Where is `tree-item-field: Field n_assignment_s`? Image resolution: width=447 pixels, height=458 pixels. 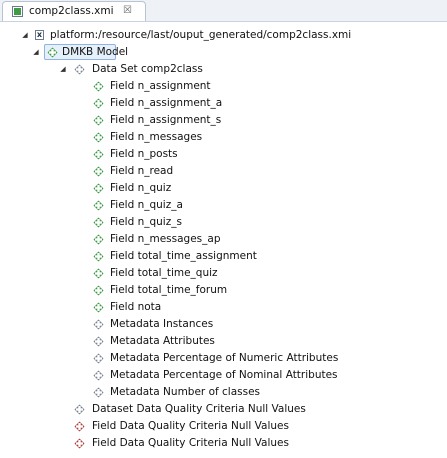 tree-item-field: Field n_assignment_s is located at coordinates (223, 120).